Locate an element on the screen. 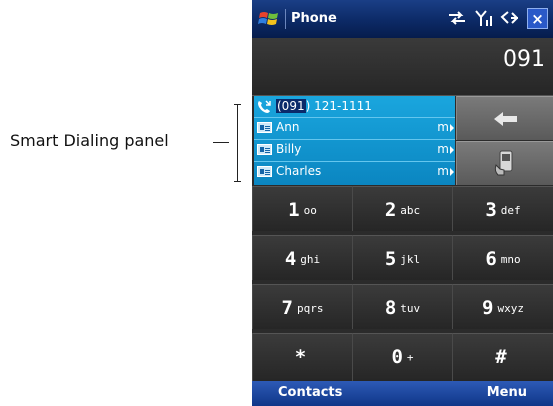 This screenshot has height=406, width=553. key-1: 1 oo is located at coordinates (302, 208).